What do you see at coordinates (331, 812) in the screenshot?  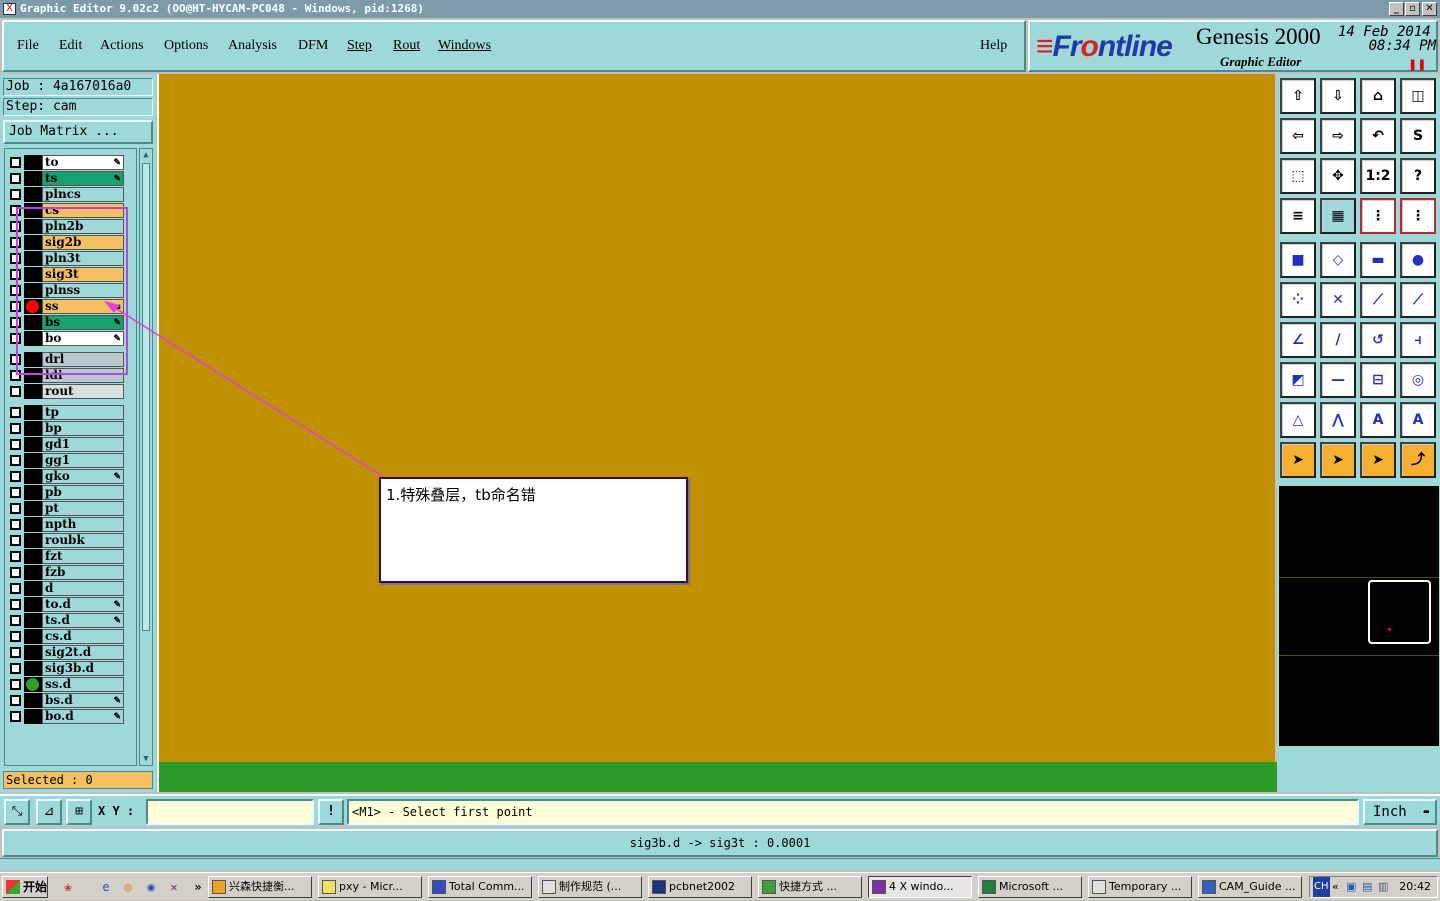 I see `info-icon: !` at bounding box center [331, 812].